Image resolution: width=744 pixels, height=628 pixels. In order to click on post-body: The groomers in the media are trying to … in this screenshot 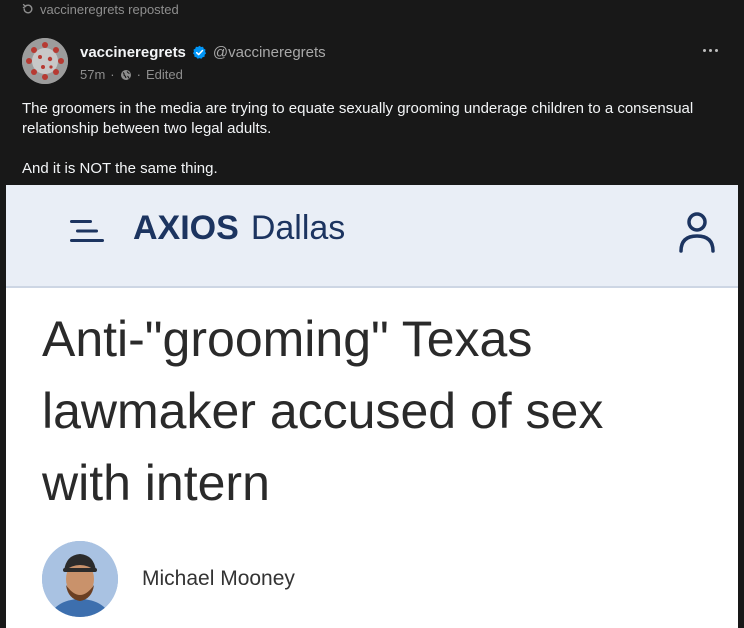, I will do `click(372, 139)`.